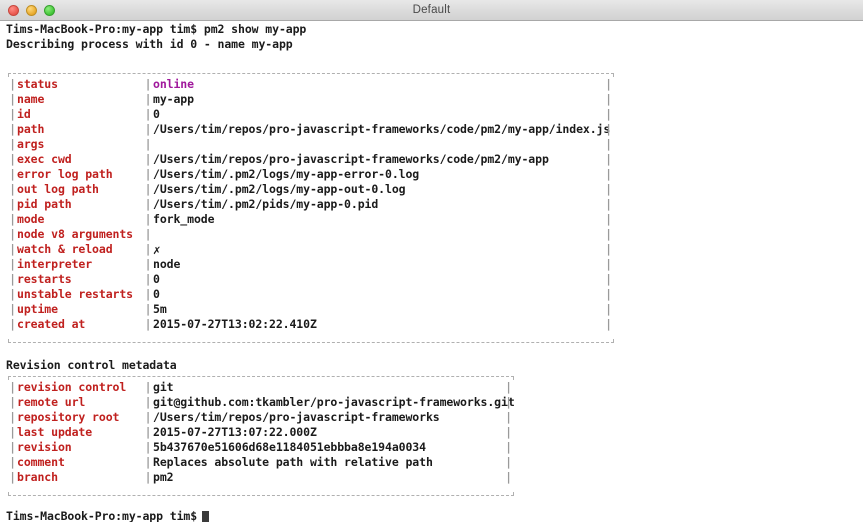 The width and height of the screenshot is (863, 522). Describe the element at coordinates (44, 447) in the screenshot. I see `revision-field-key: revision` at that location.